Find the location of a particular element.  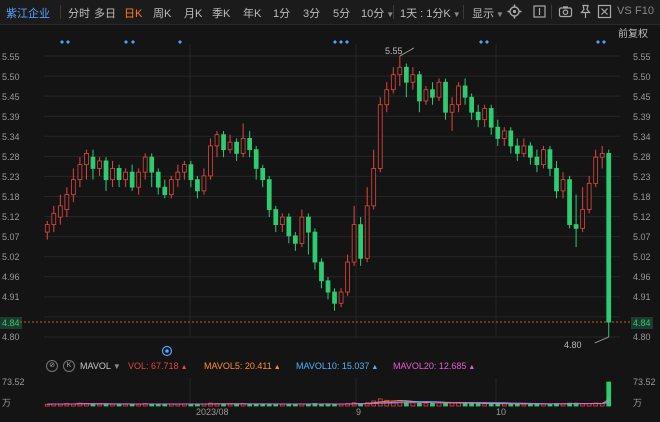

lock-icon: ⊘ is located at coordinates (52, 366).